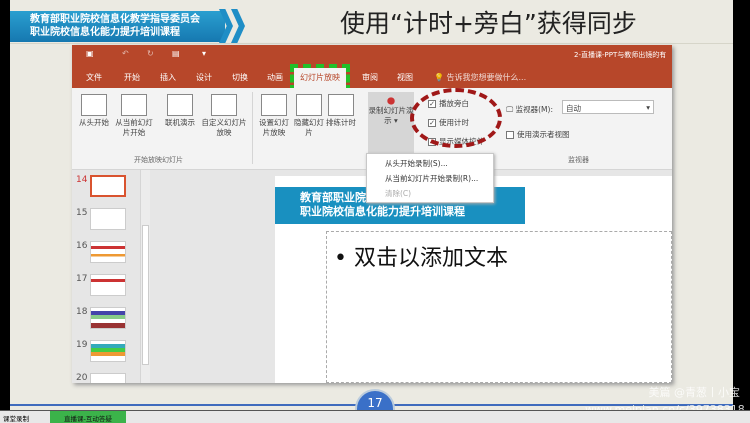 The height and width of the screenshot is (423, 750). Describe the element at coordinates (134, 127) in the screenshot. I see `label: 从当前幻灯片开始` at that location.